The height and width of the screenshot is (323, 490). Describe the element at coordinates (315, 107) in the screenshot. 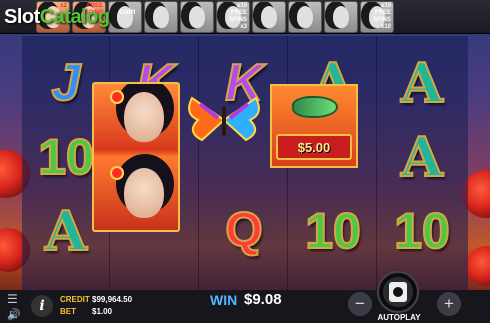

I see `koi-kite-icon` at that location.